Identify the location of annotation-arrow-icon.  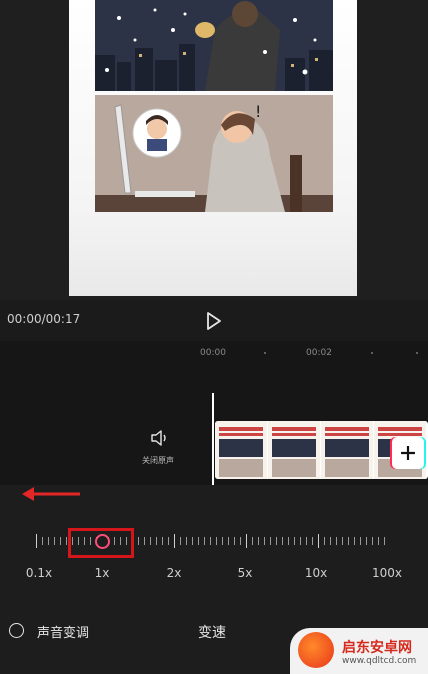
(51, 494).